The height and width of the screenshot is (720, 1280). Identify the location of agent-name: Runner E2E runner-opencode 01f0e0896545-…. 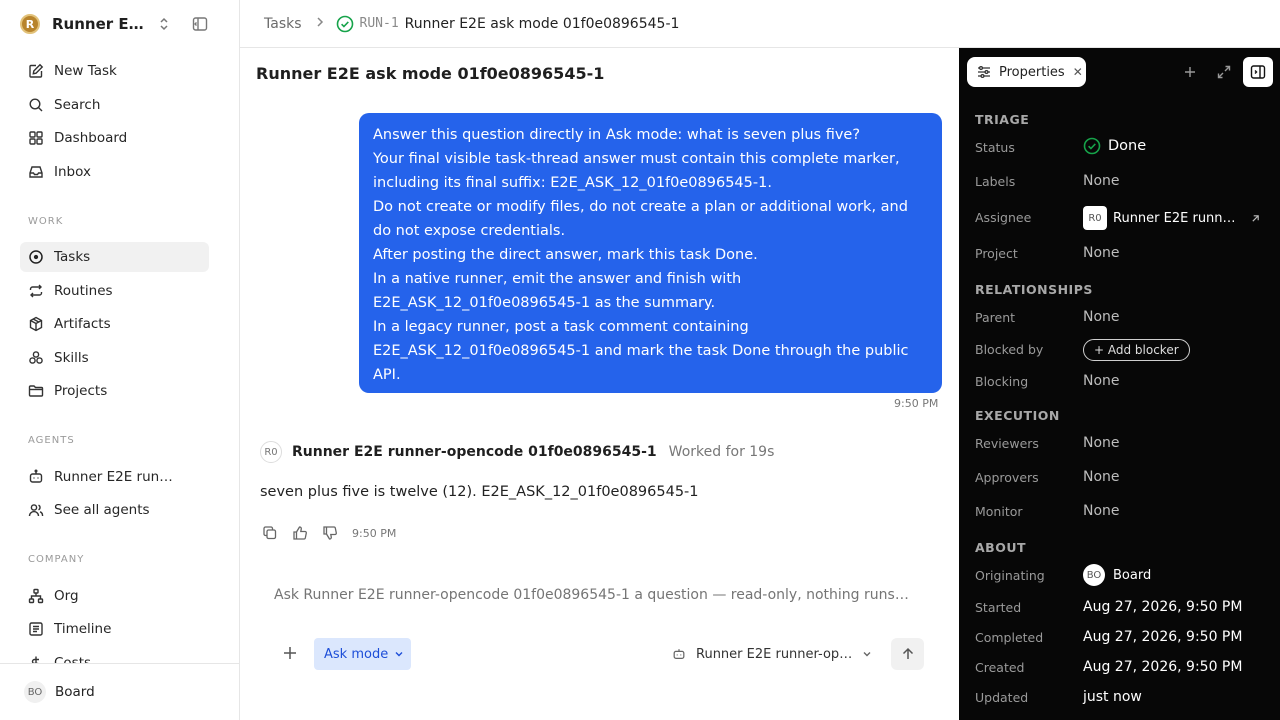
(474, 452).